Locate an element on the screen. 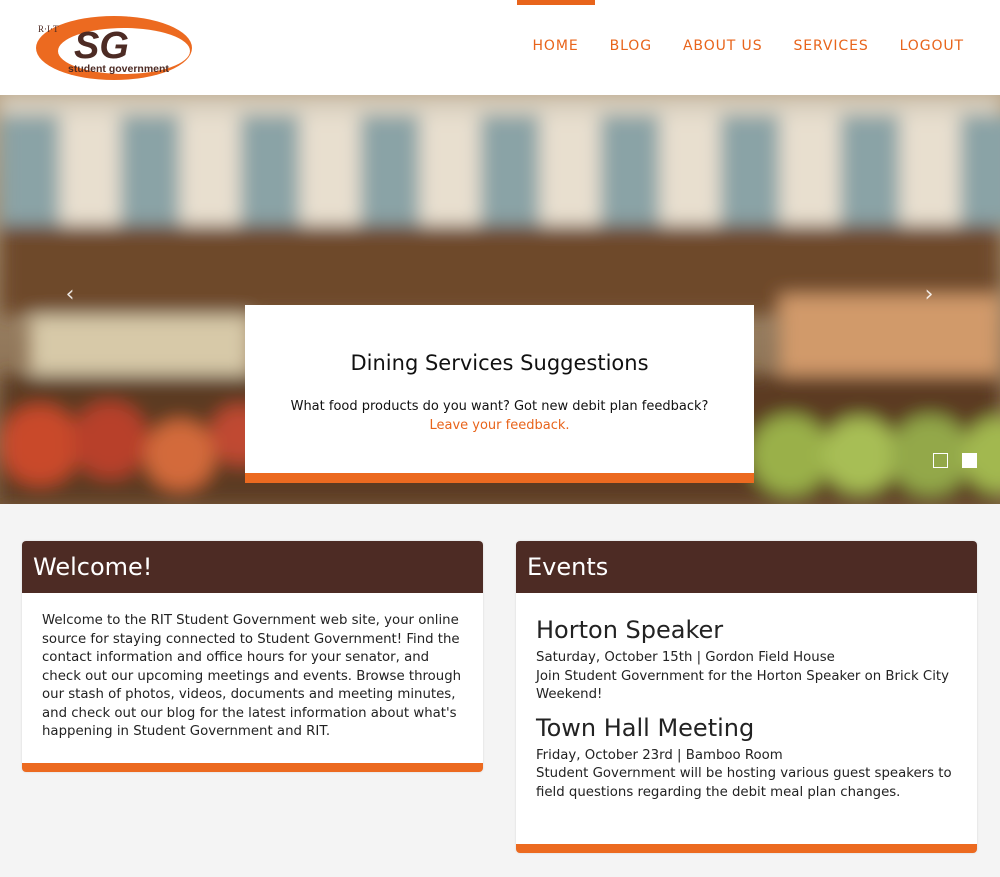 This screenshot has height=877, width=1000. main-nav: HOME BLOG ABOUT US SERVICES LOGOUT is located at coordinates (733, 47).